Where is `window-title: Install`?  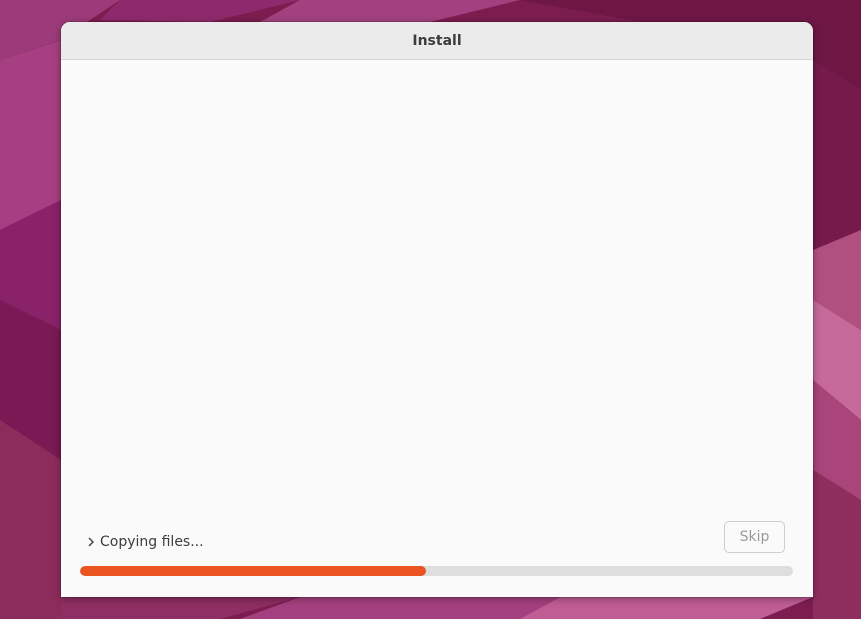 window-title: Install is located at coordinates (437, 40).